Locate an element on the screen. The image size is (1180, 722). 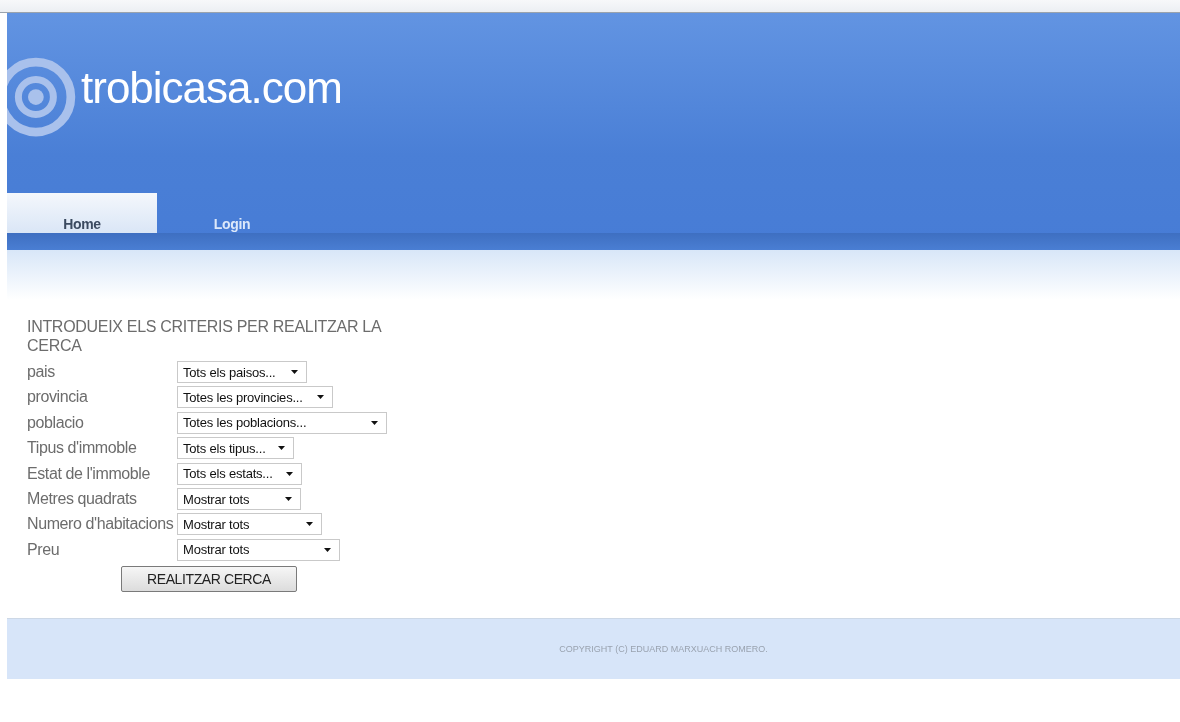
field-label: Preu is located at coordinates (44, 549).